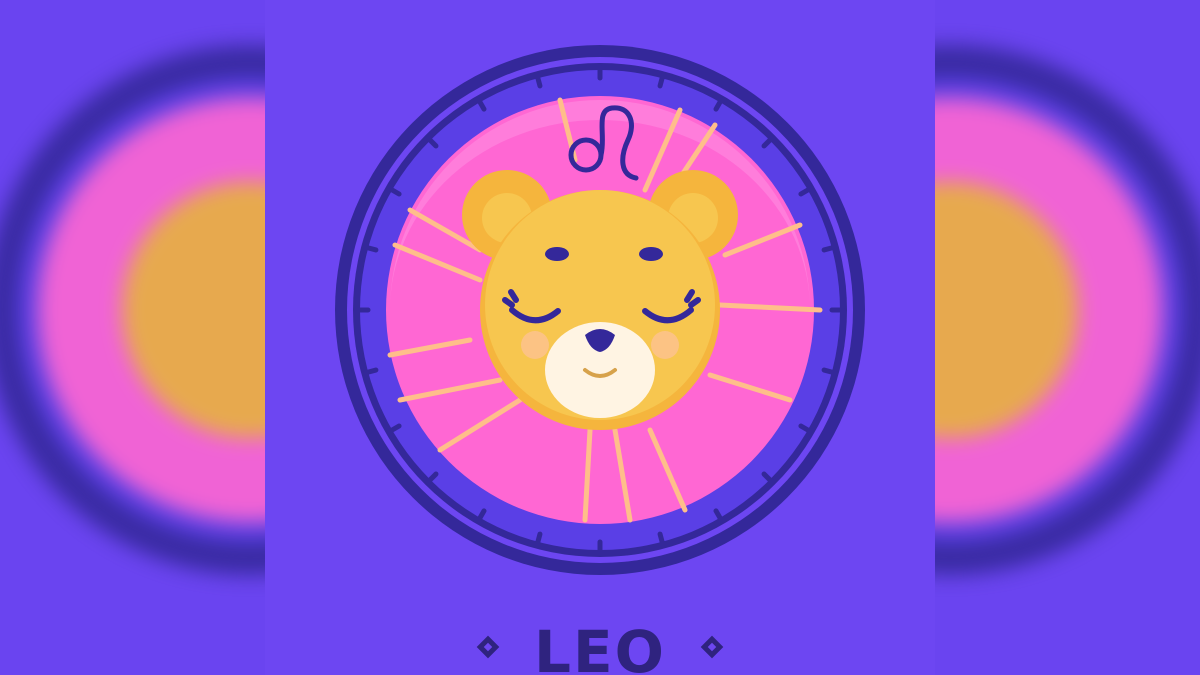 This screenshot has height=675, width=1200. I want to click on right-eyebrow, so click(651, 254).